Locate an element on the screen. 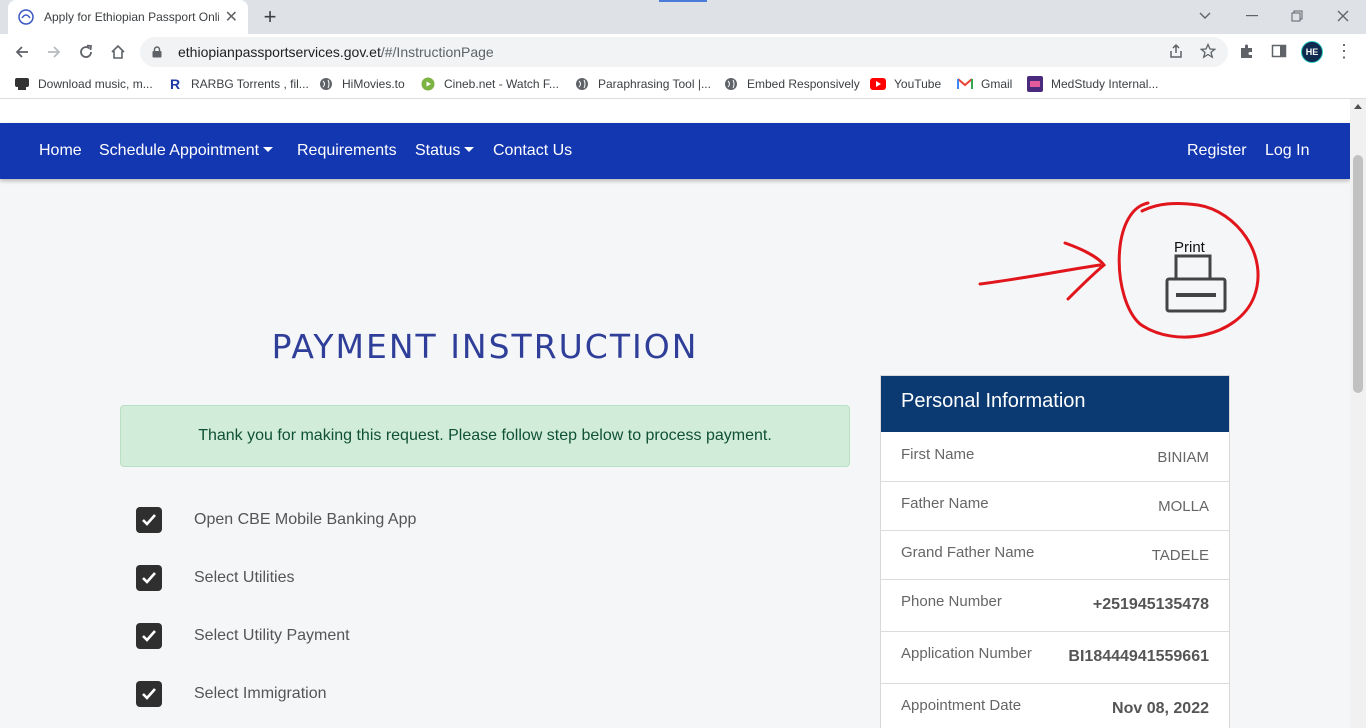  browser-tab: Apply for Ethiopian Passport Onli ✕ is located at coordinates (128, 17).